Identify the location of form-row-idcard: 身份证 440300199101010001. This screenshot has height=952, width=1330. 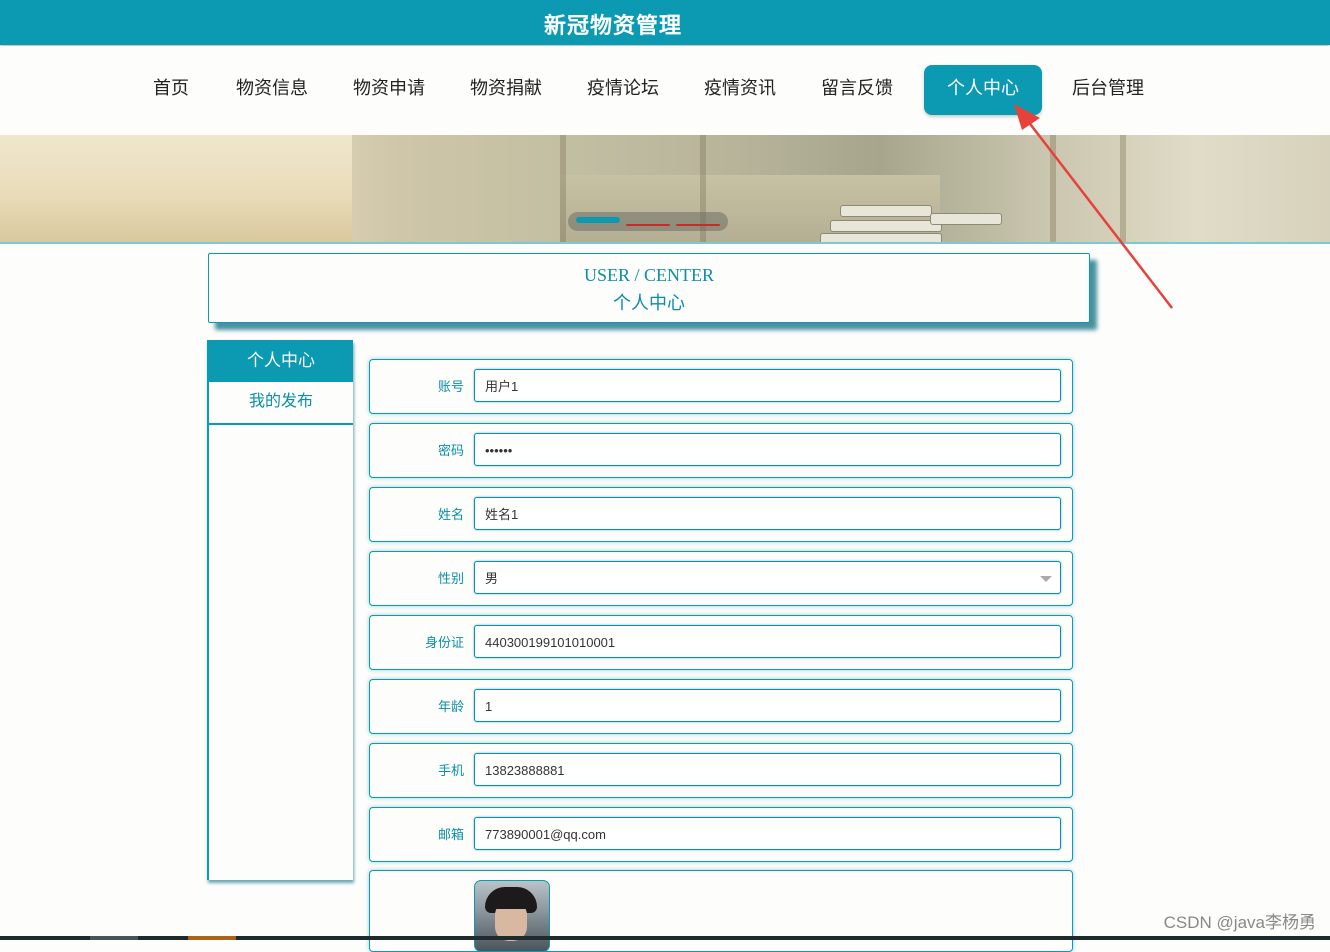
(721, 642).